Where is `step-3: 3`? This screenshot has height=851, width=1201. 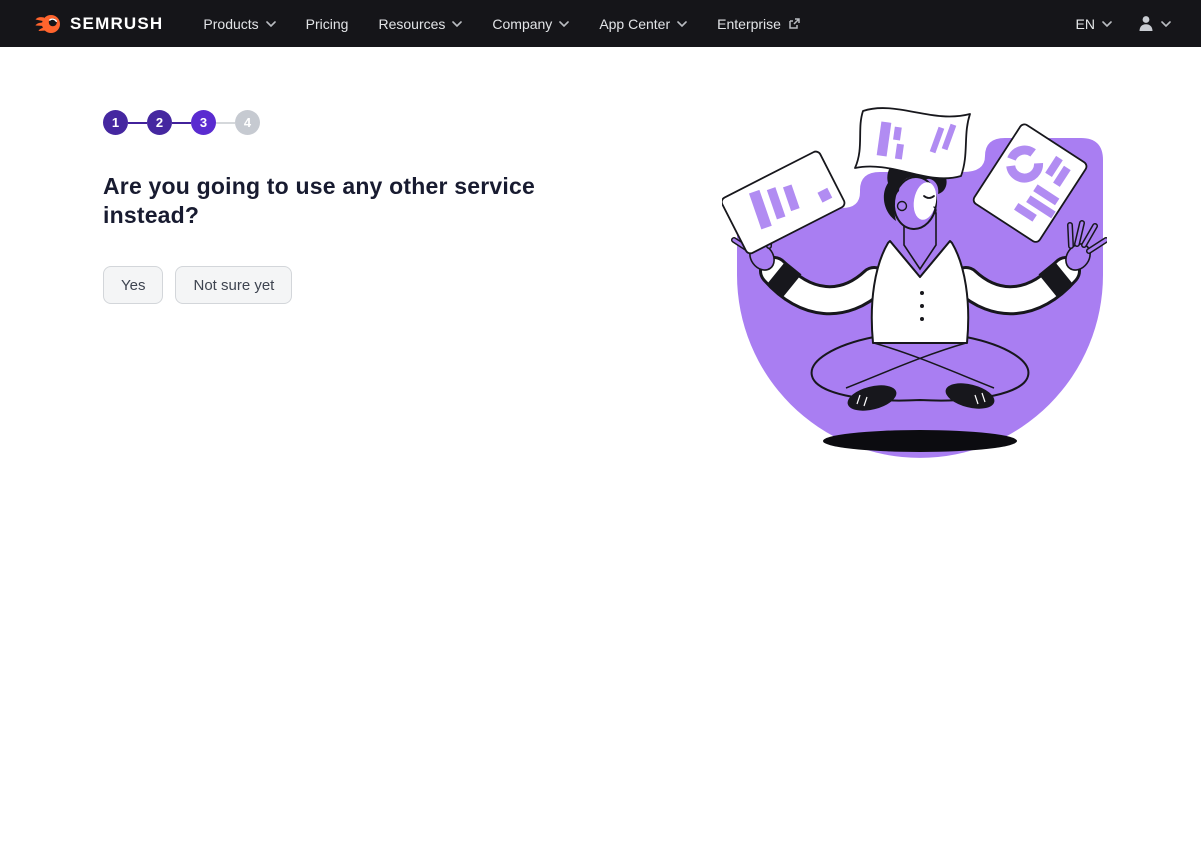
step-3: 3 is located at coordinates (203, 122).